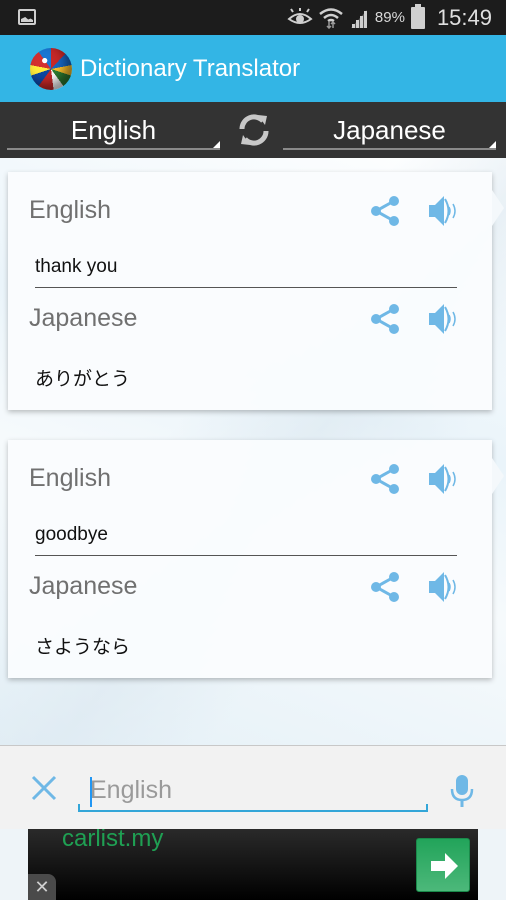 The width and height of the screenshot is (506, 900). I want to click on source-text: goodbye, so click(71, 535).